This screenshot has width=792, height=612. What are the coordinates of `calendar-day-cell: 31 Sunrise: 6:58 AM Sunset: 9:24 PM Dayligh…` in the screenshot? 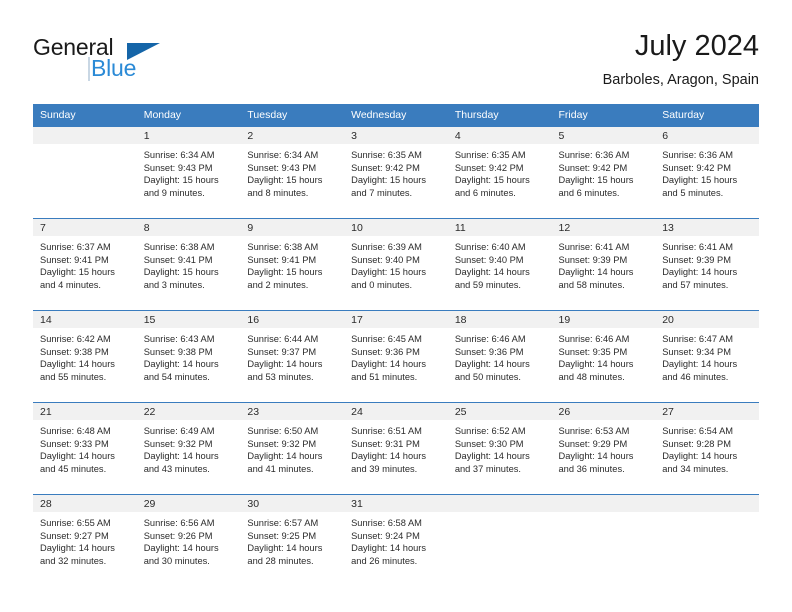 It's located at (396, 540).